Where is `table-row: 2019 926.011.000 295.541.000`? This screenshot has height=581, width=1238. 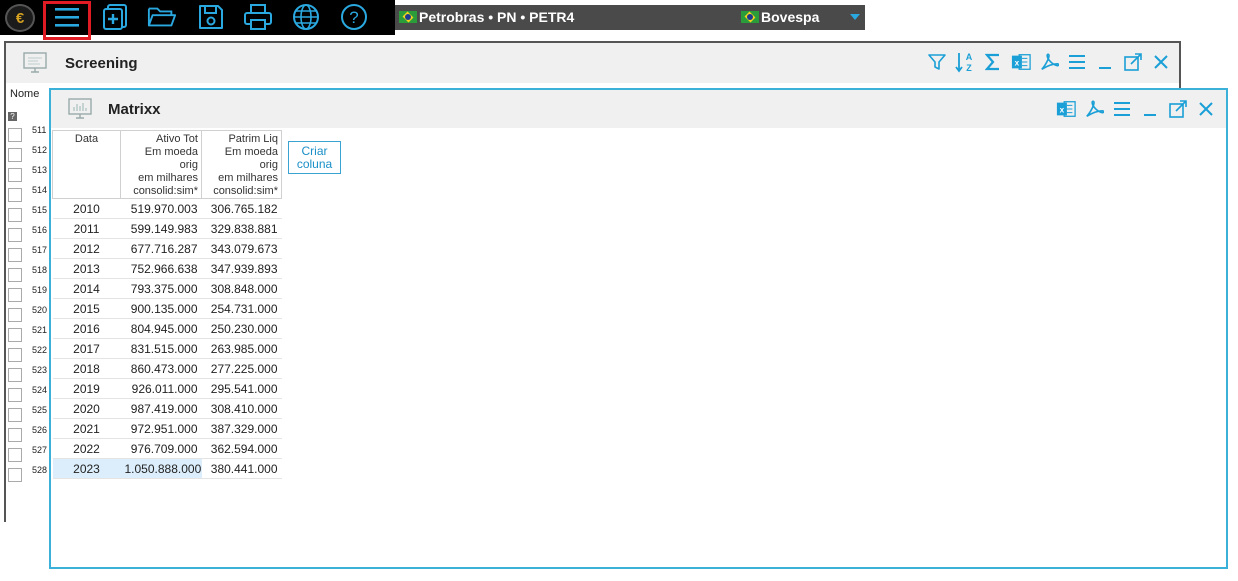
table-row: 2019 926.011.000 295.541.000 is located at coordinates (167, 388).